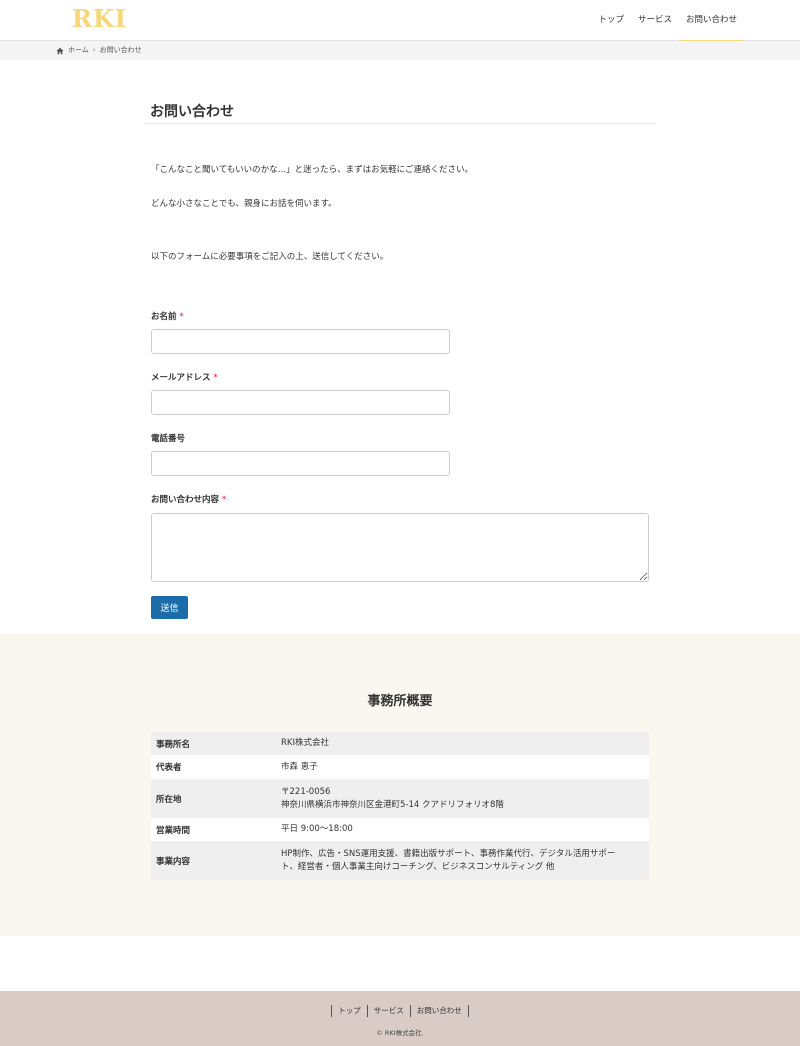 This screenshot has height=1046, width=800. I want to click on row-label: 営業時間, so click(173, 830).